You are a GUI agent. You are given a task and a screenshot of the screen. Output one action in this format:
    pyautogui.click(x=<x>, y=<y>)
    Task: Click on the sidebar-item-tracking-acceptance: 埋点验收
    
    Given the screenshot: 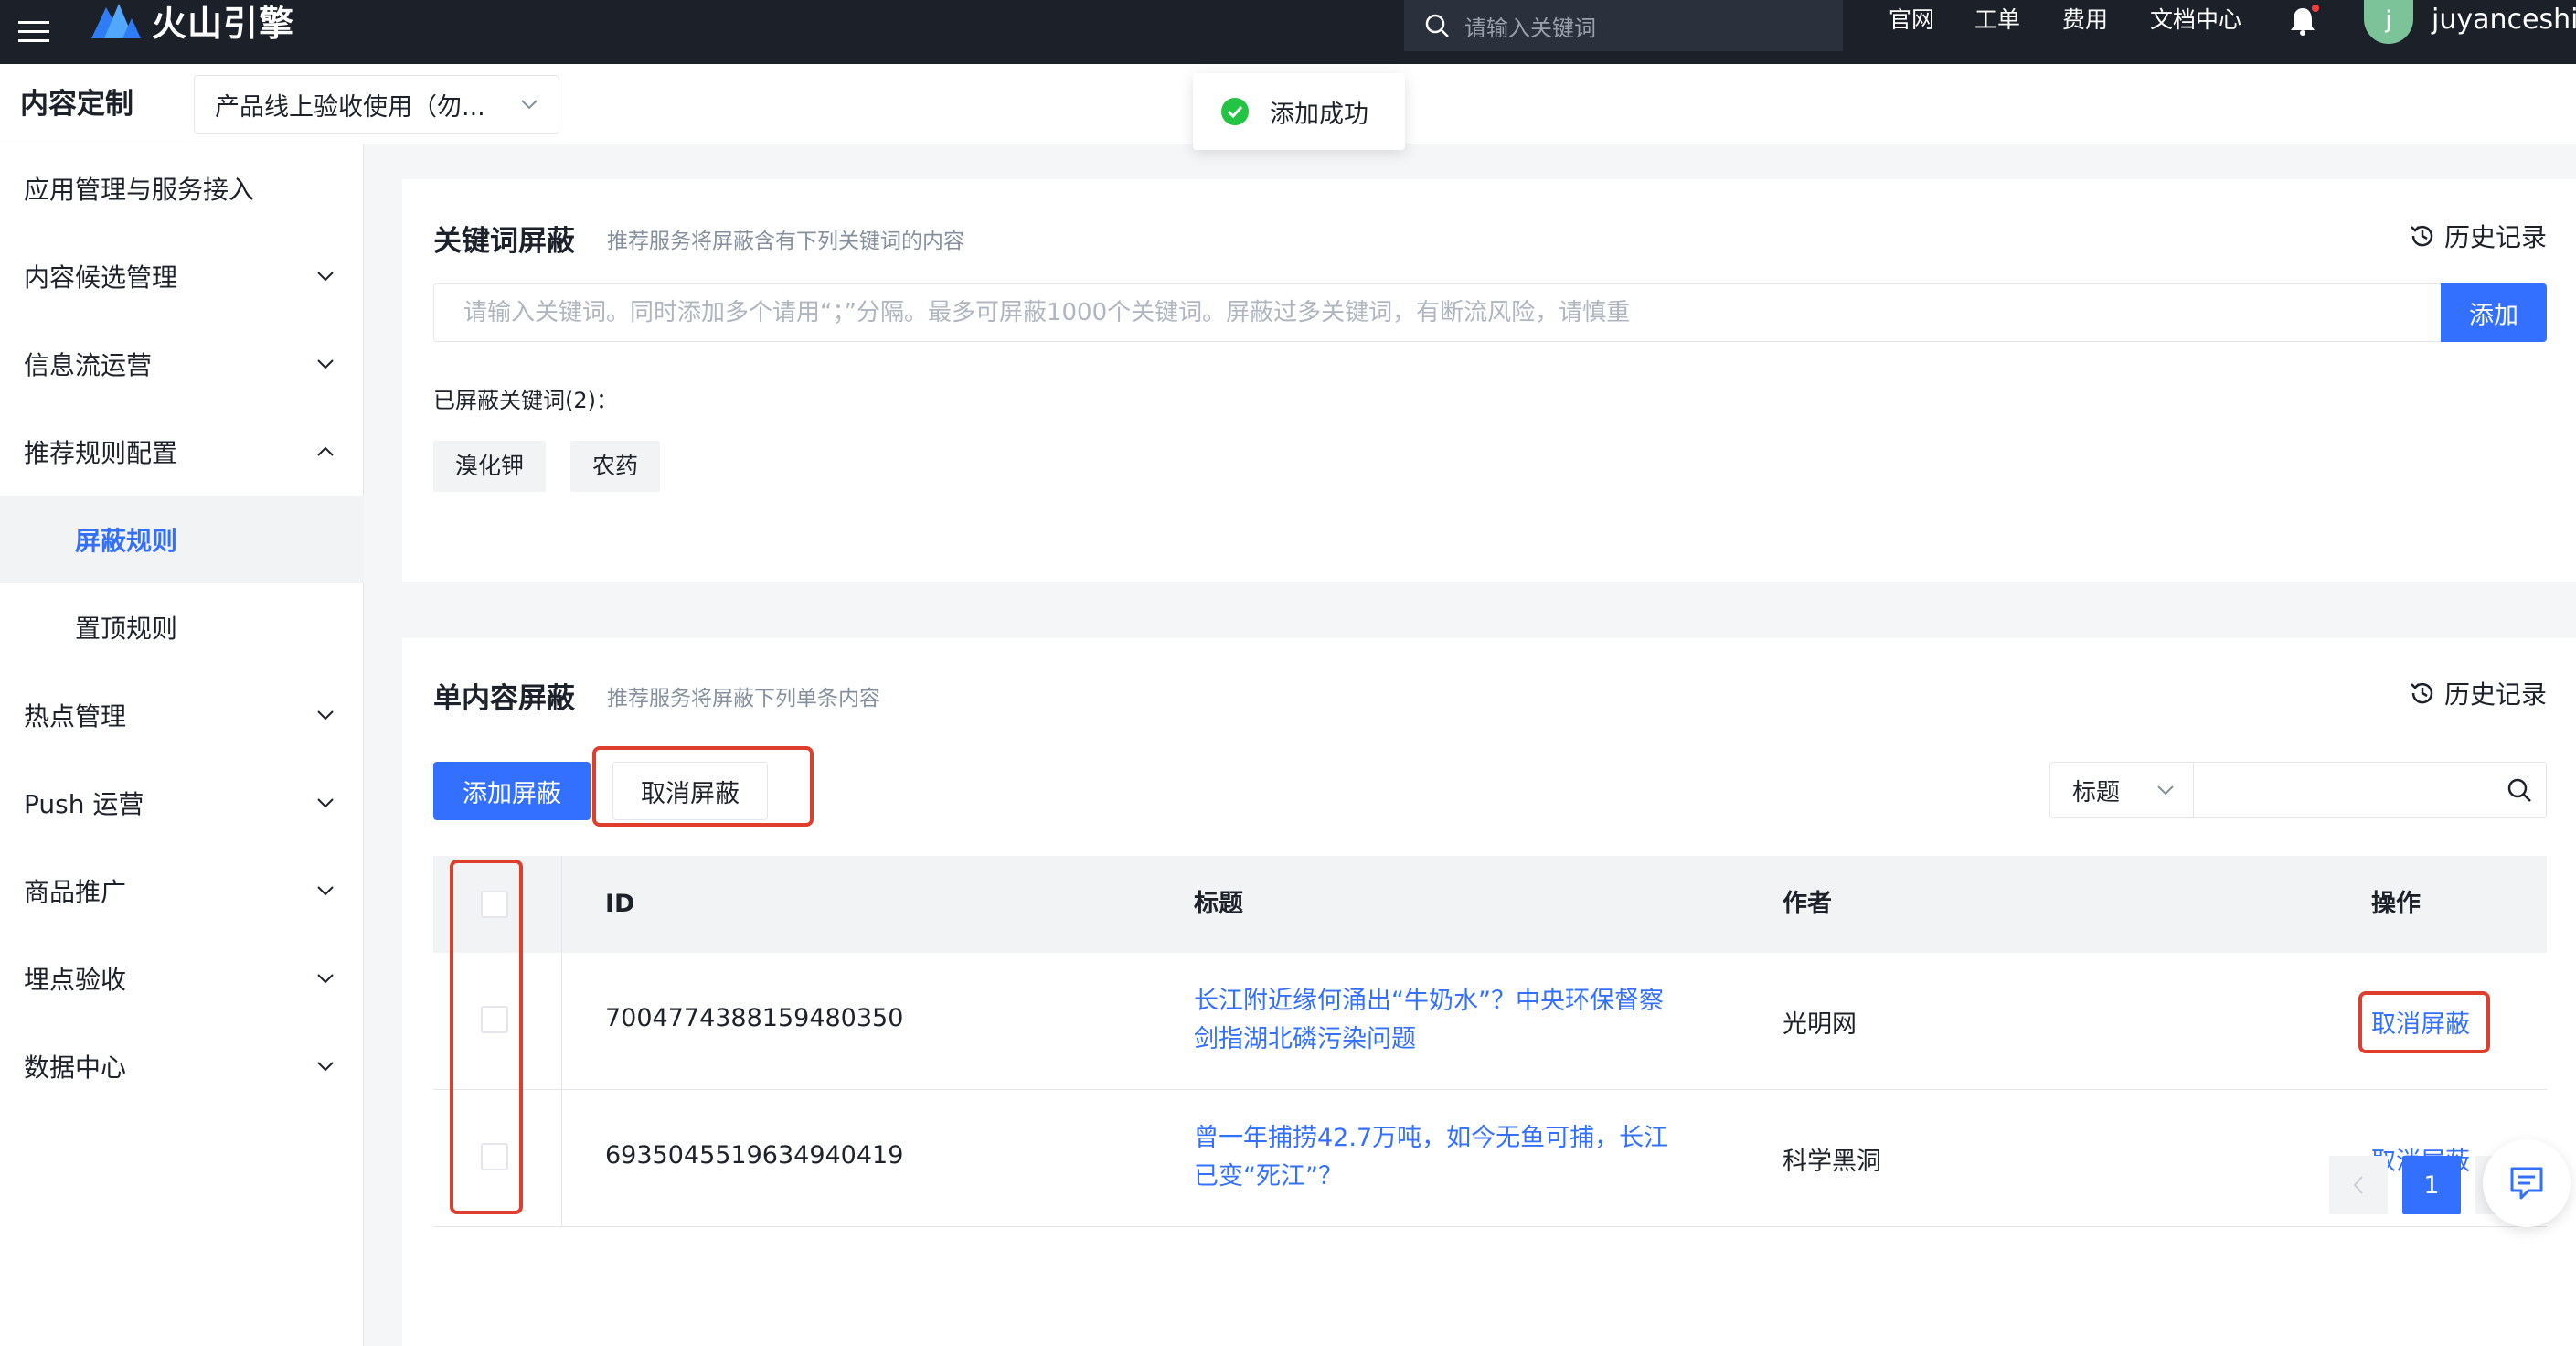 What is the action you would take?
    pyautogui.click(x=182, y=978)
    